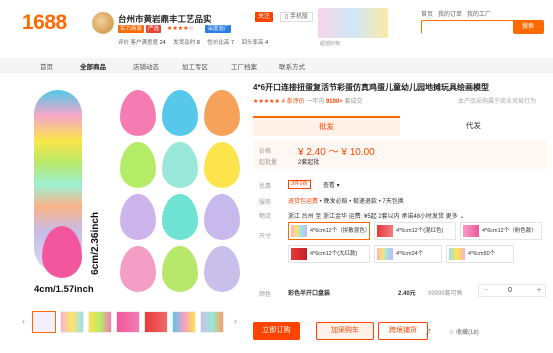  Describe the element at coordinates (218, 43) in the screenshot. I see `metric-label: 性价比高` at that location.